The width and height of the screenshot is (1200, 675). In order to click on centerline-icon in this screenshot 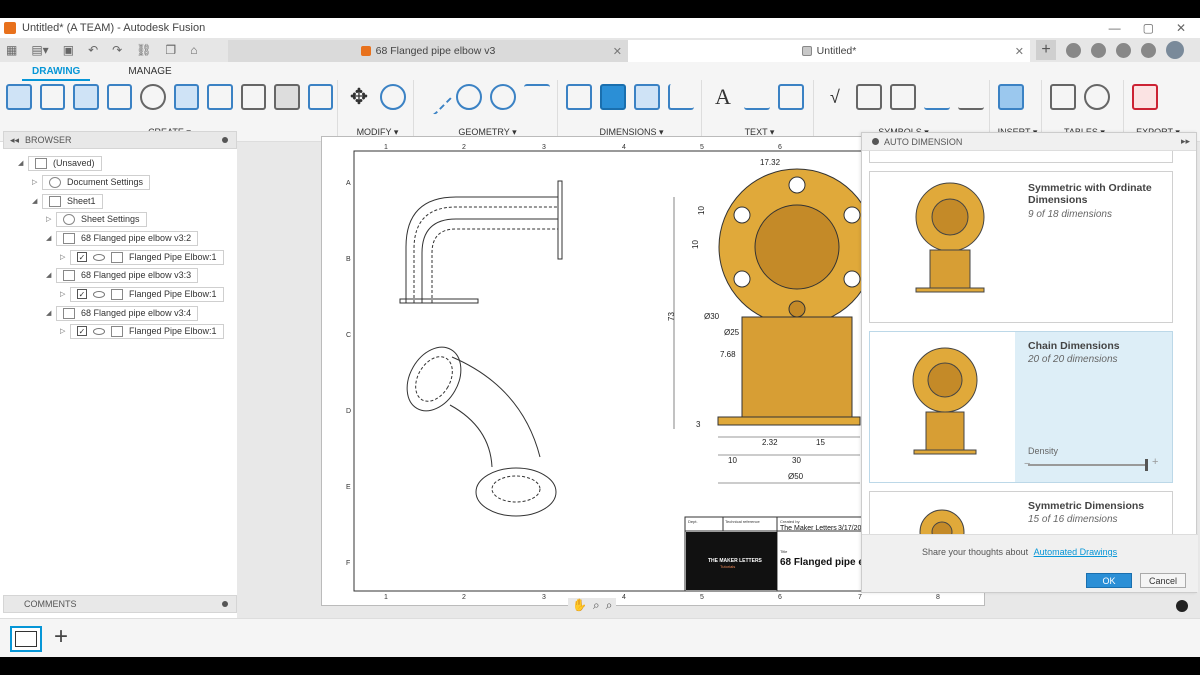, I will do `click(253, 97)`.